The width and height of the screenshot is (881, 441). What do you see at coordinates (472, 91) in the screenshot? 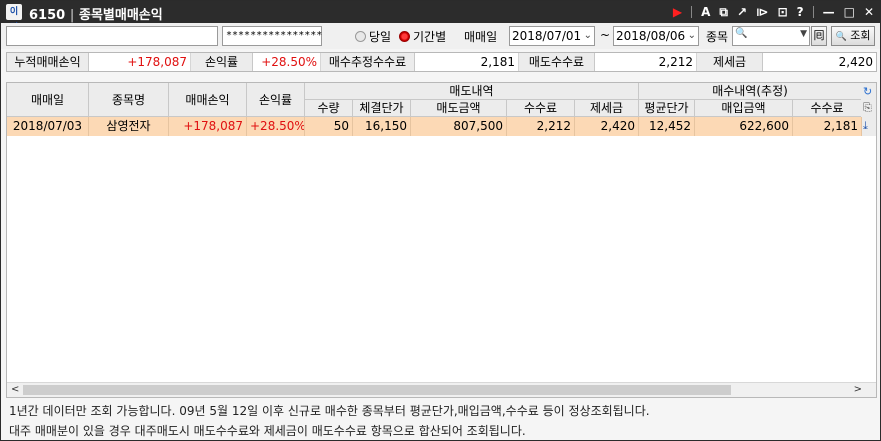
I see `group-sell-details: 매도내역` at bounding box center [472, 91].